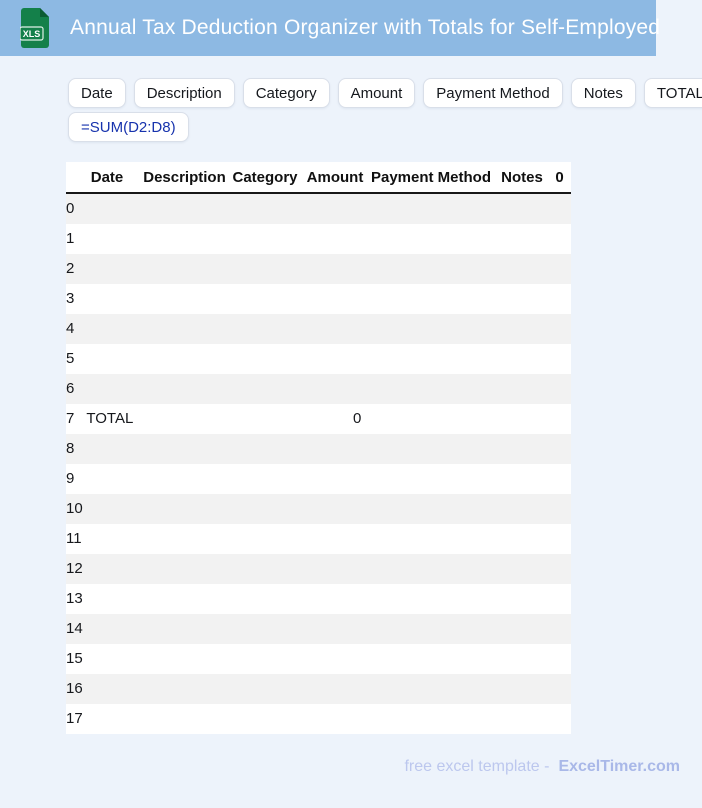 This screenshot has height=808, width=702. What do you see at coordinates (335, 177) in the screenshot?
I see `column-header: Amount` at bounding box center [335, 177].